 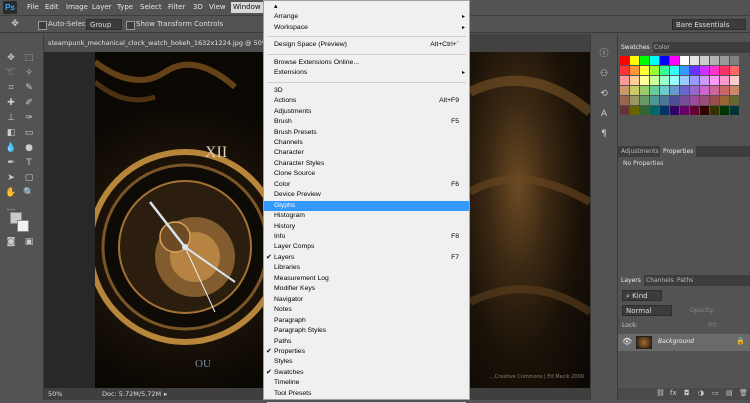 I want to click on paragraph-panel-icon: ¶, so click(x=604, y=134).